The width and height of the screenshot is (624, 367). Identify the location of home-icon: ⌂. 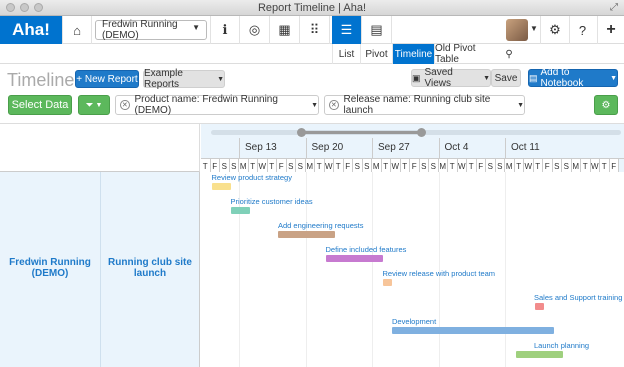
(77, 30).